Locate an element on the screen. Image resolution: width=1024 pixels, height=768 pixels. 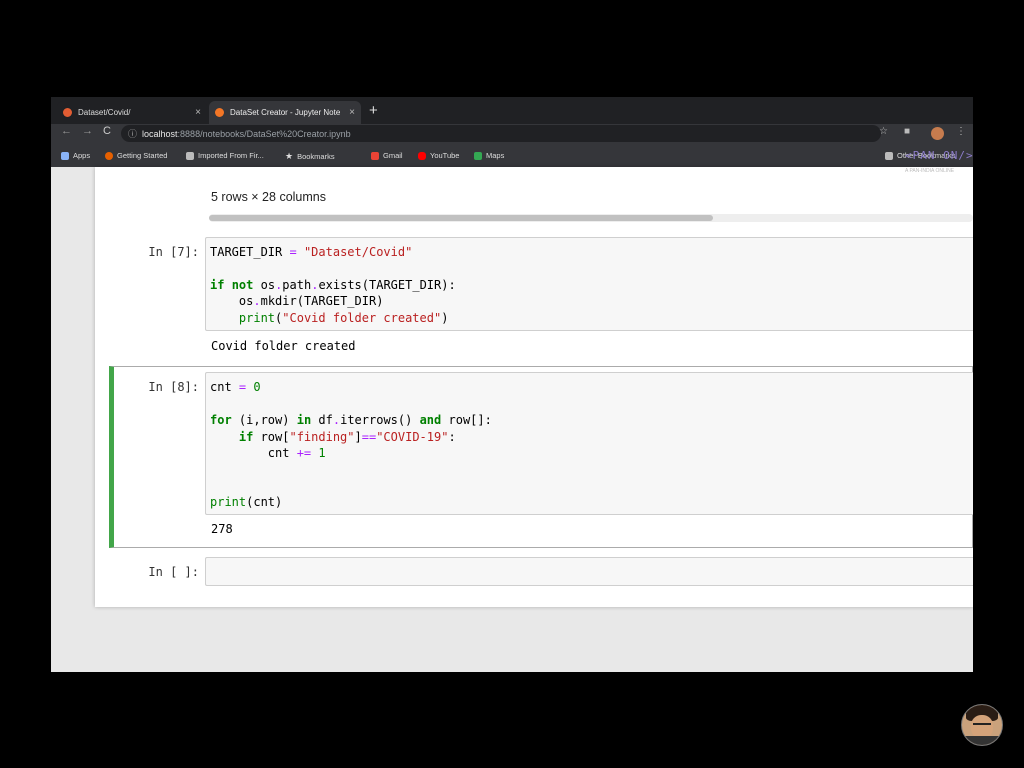
url-path: :8888/notebooks/DataSet%20Creator.ipynb is located at coordinates (264, 133).